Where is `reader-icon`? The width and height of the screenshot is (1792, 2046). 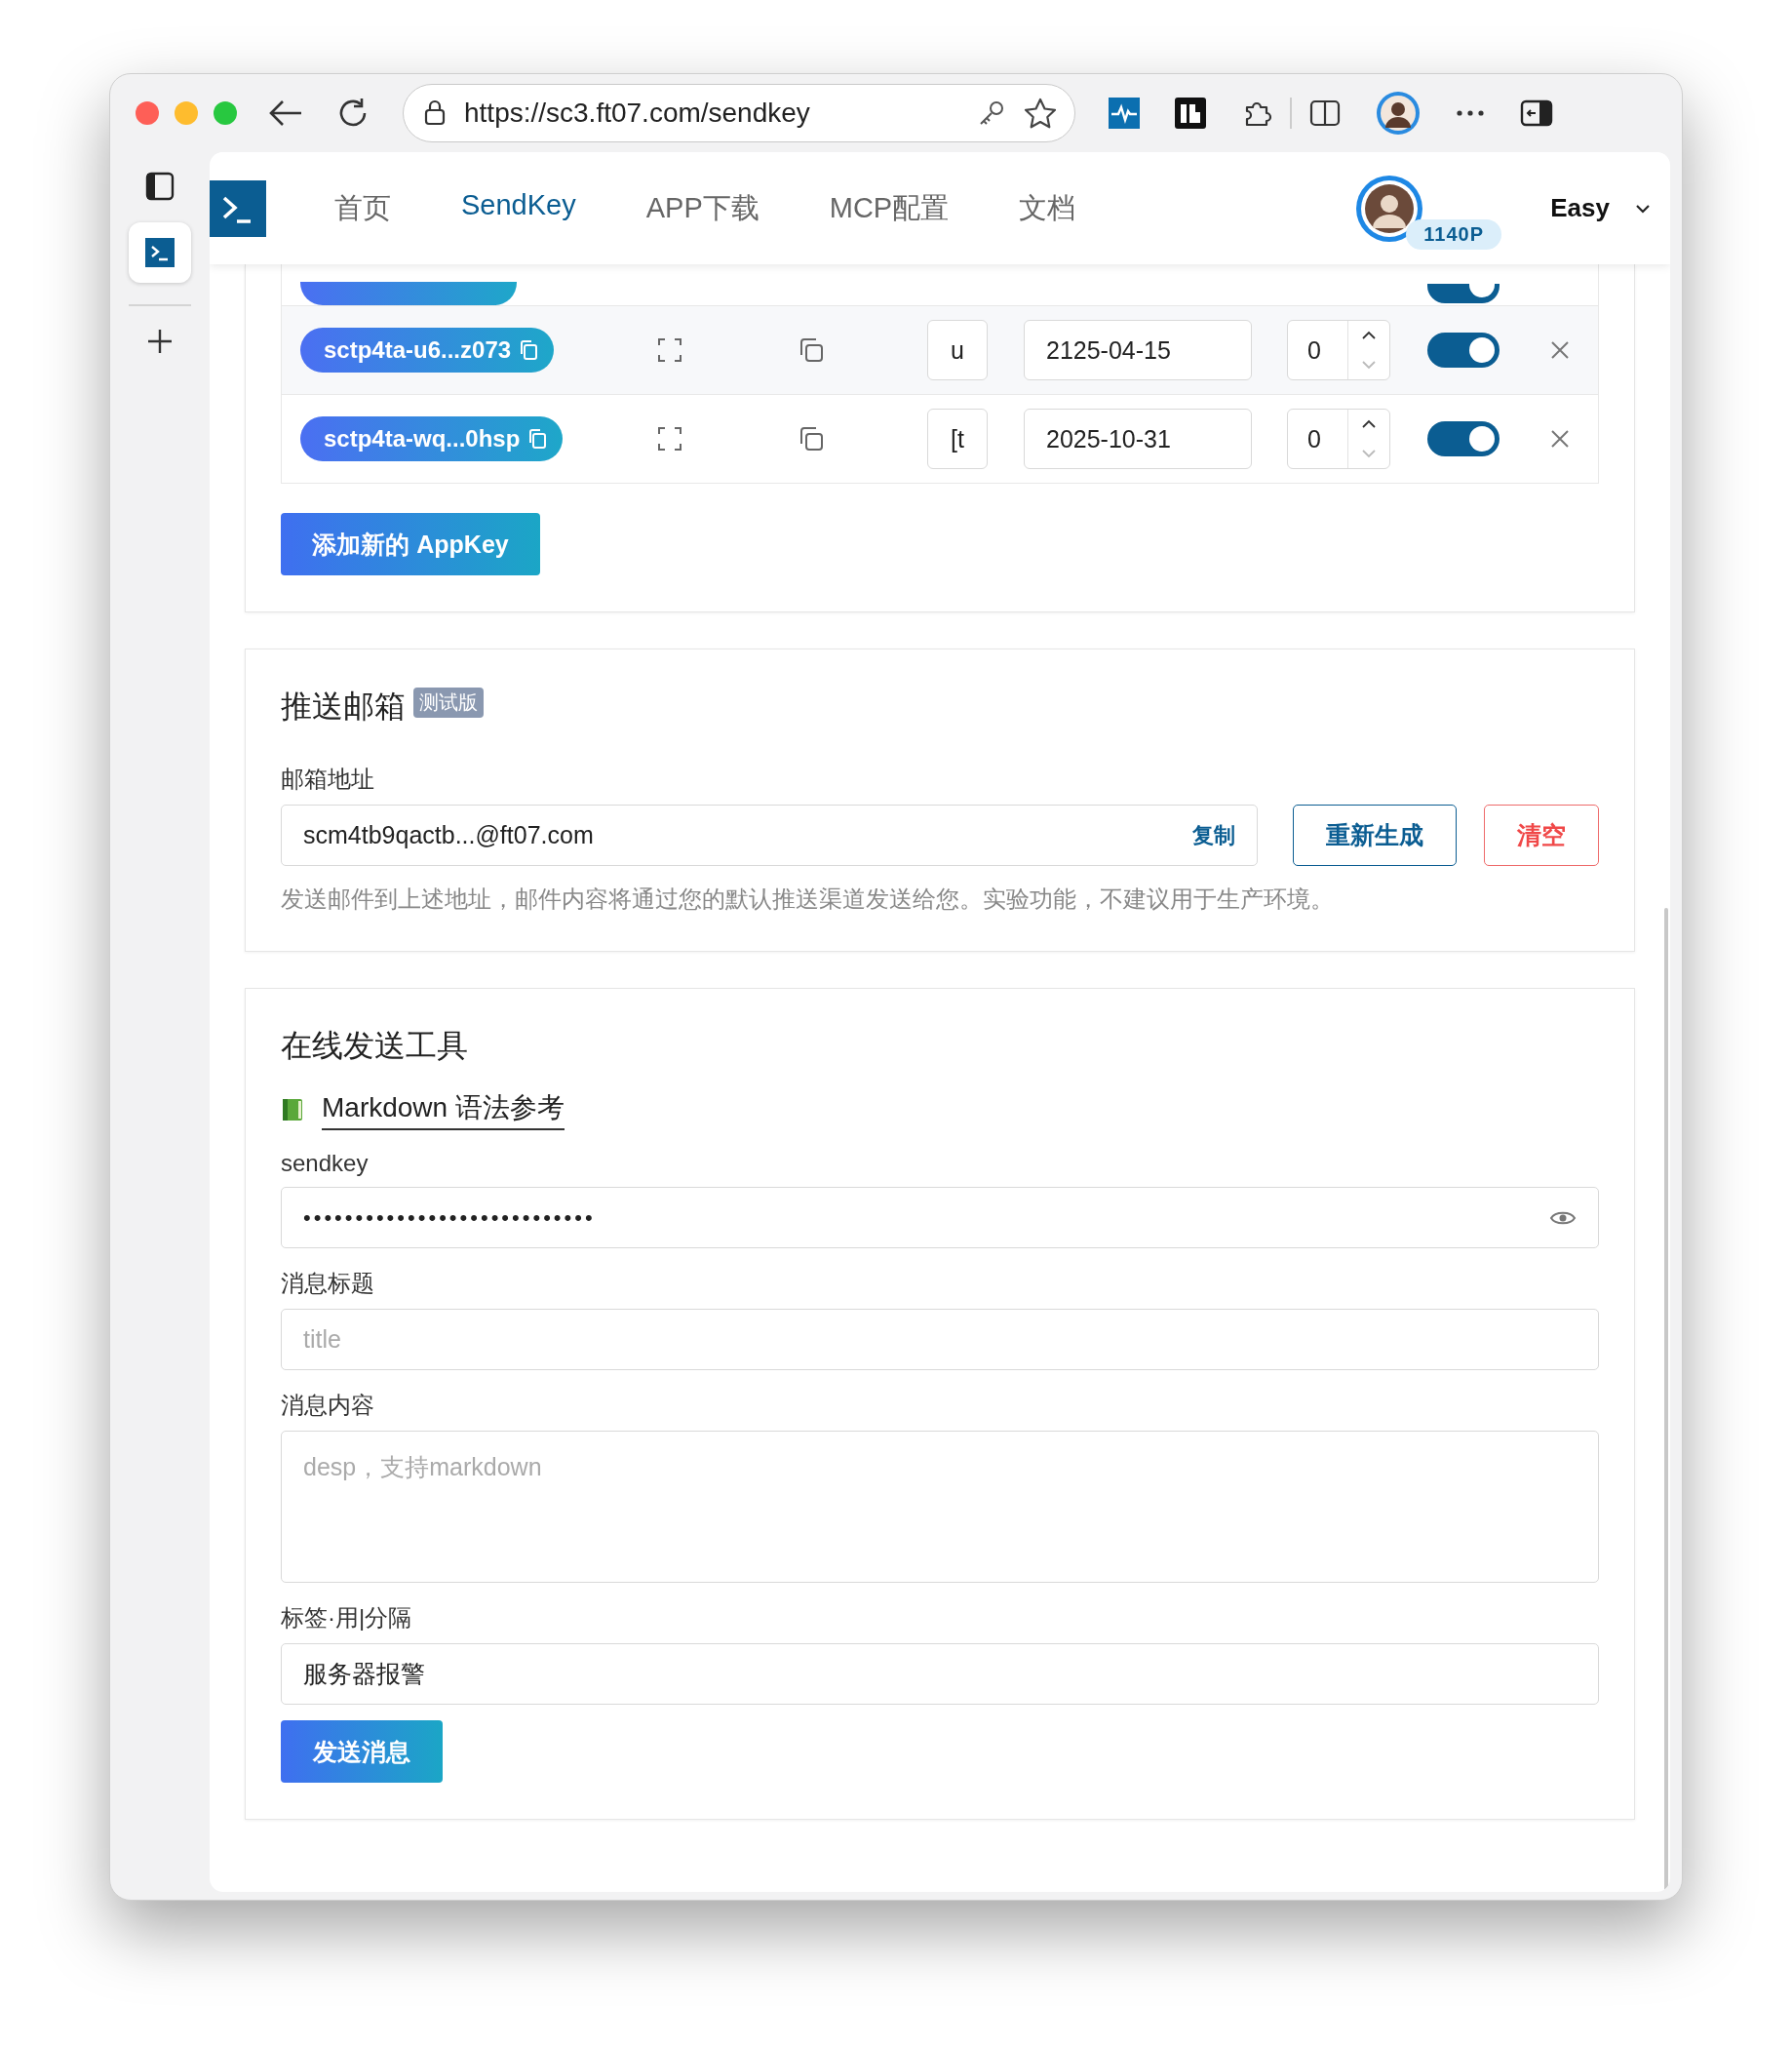 reader-icon is located at coordinates (1190, 113).